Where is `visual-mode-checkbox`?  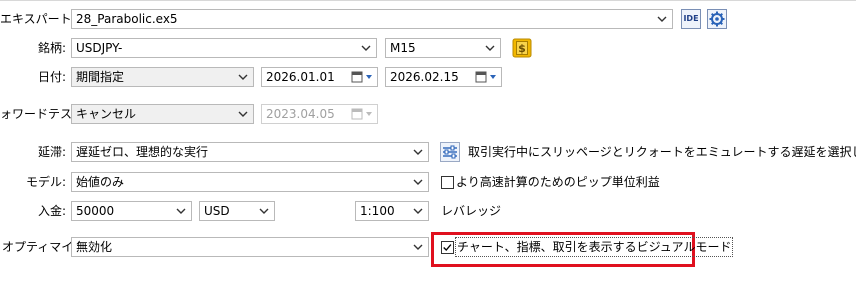 visual-mode-checkbox is located at coordinates (447, 247).